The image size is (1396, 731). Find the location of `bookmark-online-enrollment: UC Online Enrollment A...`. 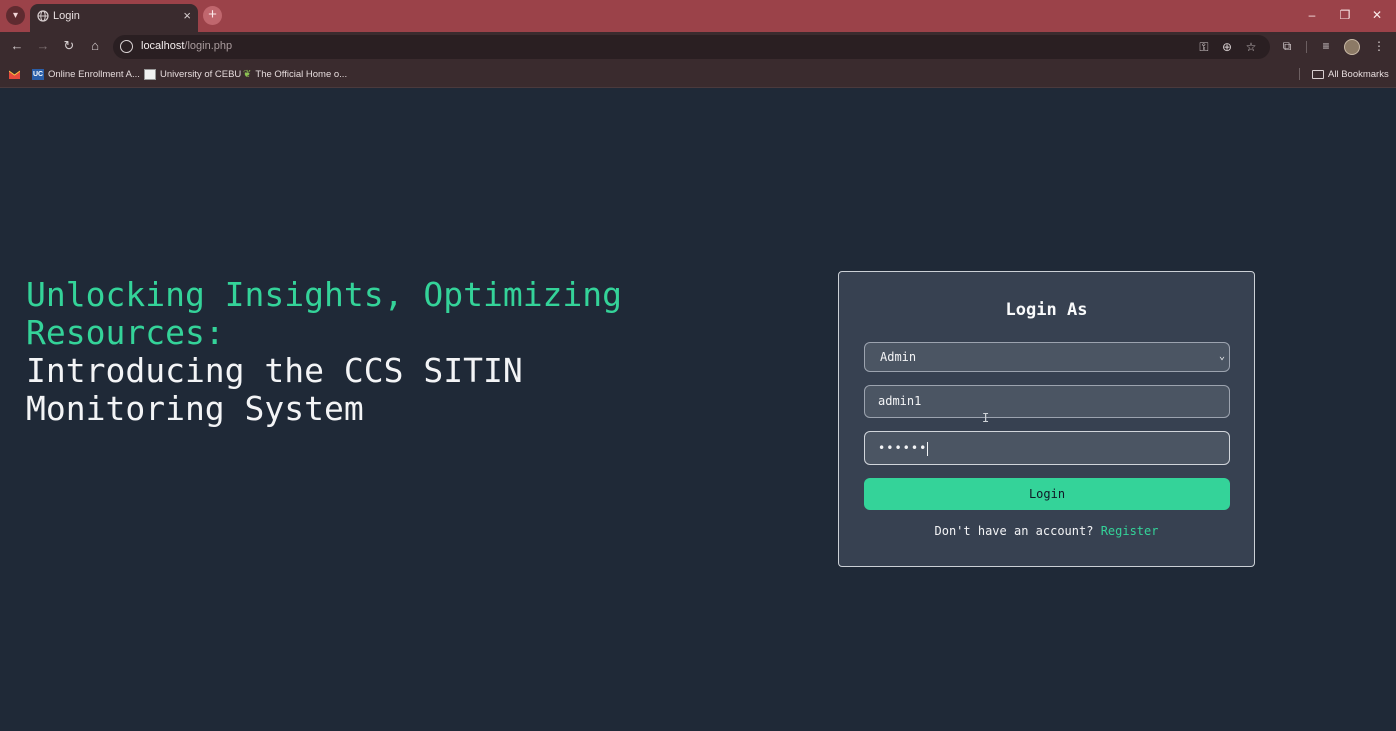

bookmark-online-enrollment: UC Online Enrollment A... is located at coordinates (86, 74).